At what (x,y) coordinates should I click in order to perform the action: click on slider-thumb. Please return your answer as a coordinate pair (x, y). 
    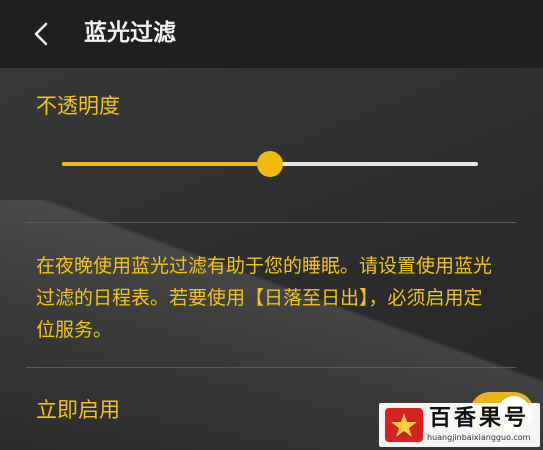
    Looking at the image, I should click on (270, 164).